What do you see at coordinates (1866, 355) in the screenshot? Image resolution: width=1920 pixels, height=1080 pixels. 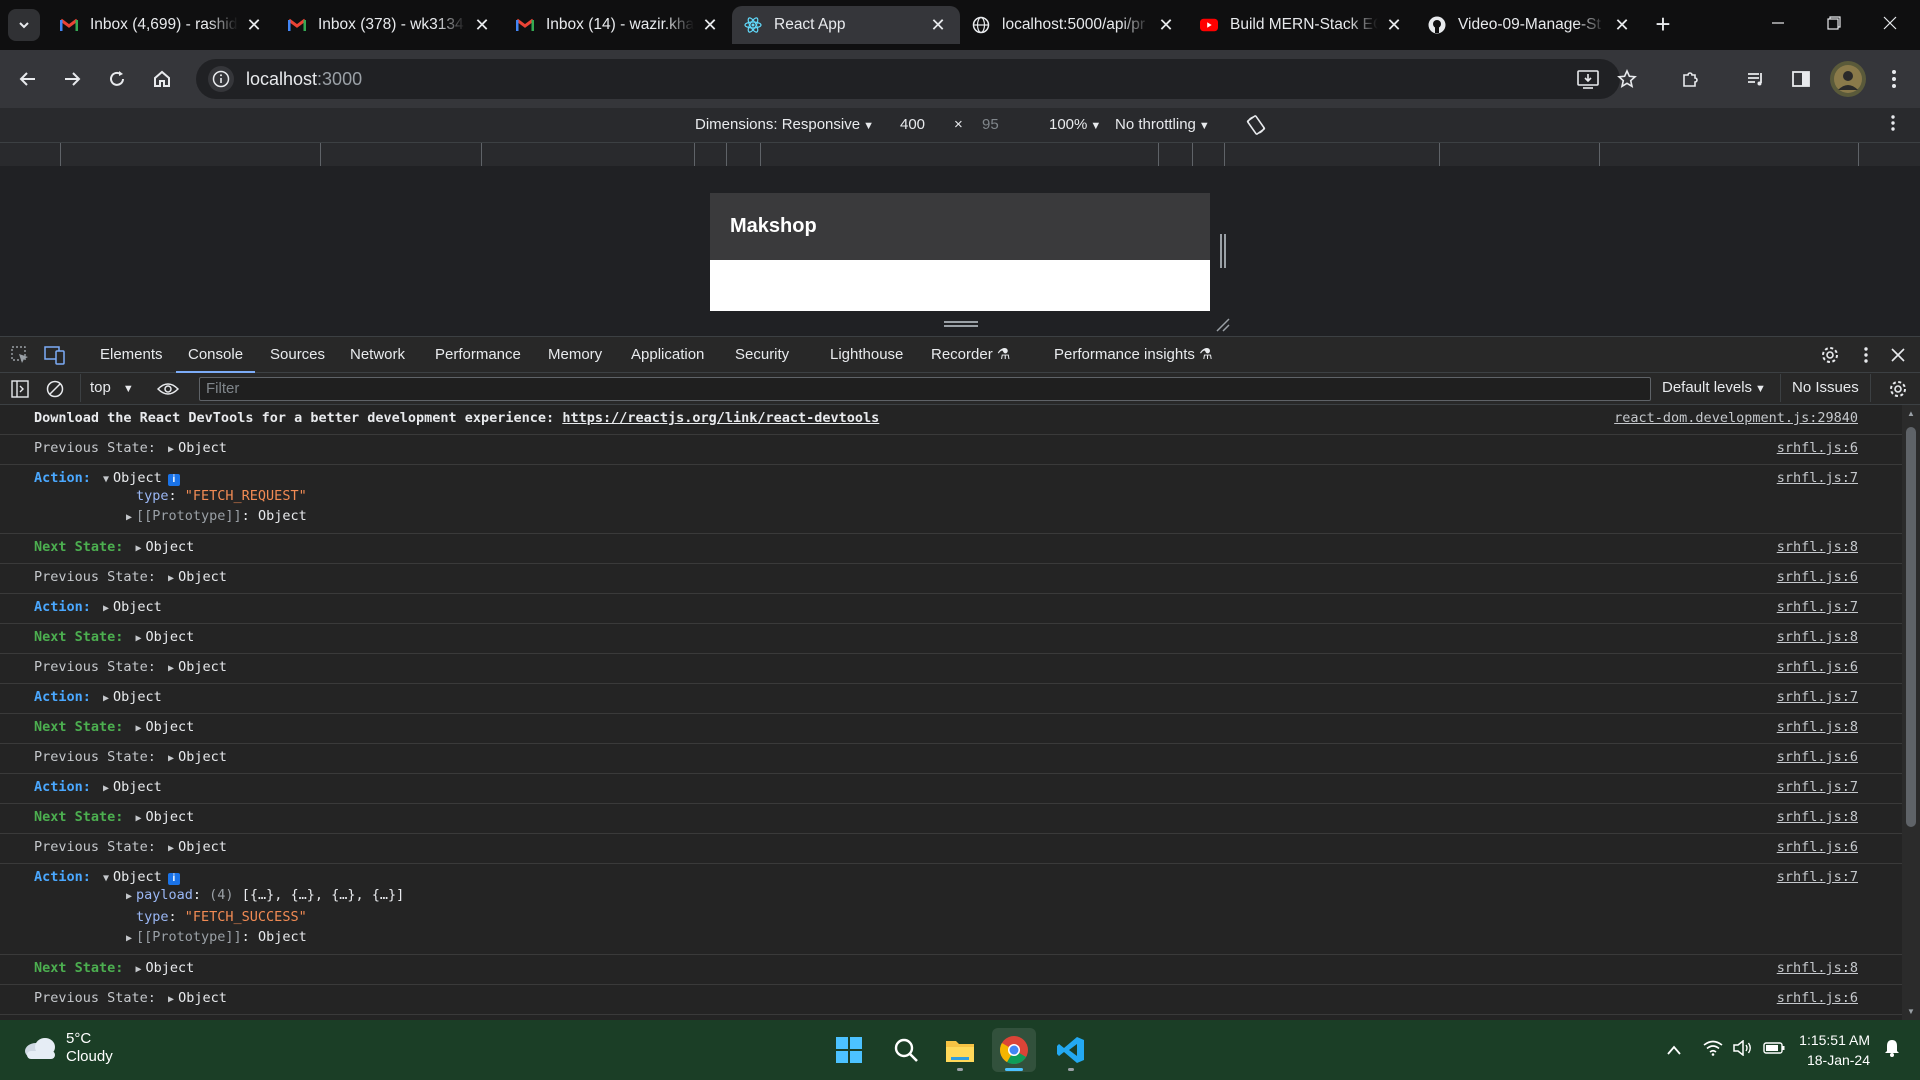 I see `devtools-menu-button` at bounding box center [1866, 355].